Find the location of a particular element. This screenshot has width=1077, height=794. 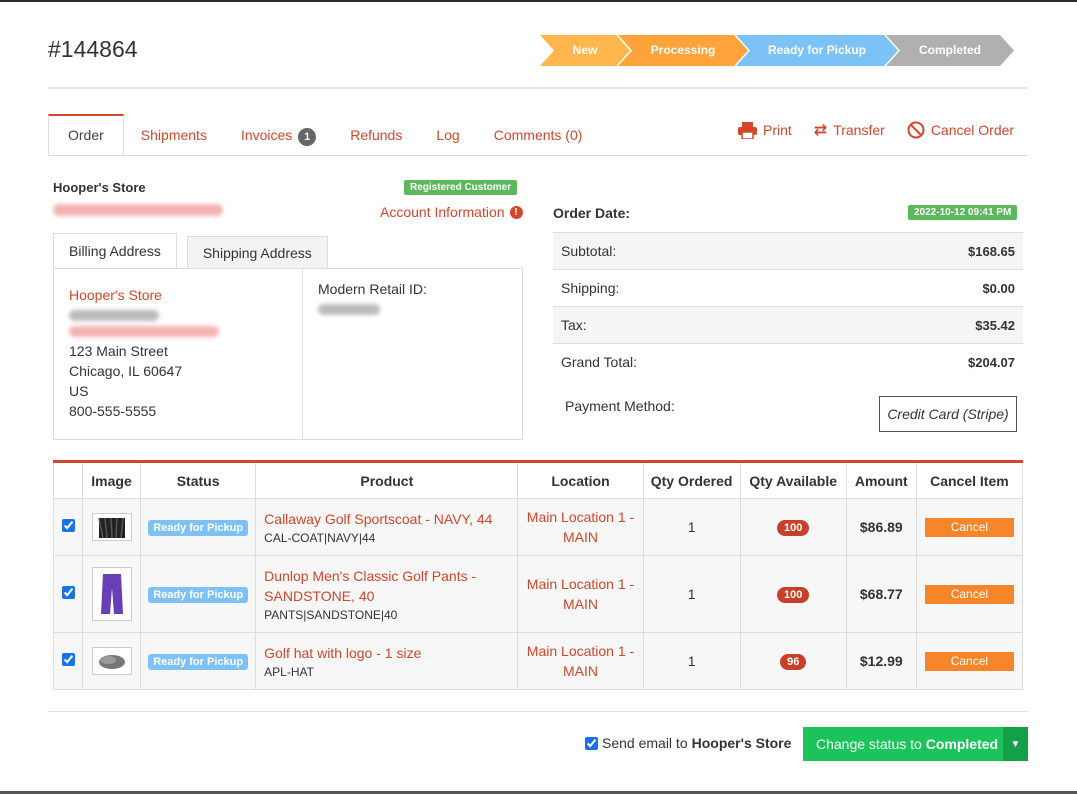

ban-icon is located at coordinates (916, 130).